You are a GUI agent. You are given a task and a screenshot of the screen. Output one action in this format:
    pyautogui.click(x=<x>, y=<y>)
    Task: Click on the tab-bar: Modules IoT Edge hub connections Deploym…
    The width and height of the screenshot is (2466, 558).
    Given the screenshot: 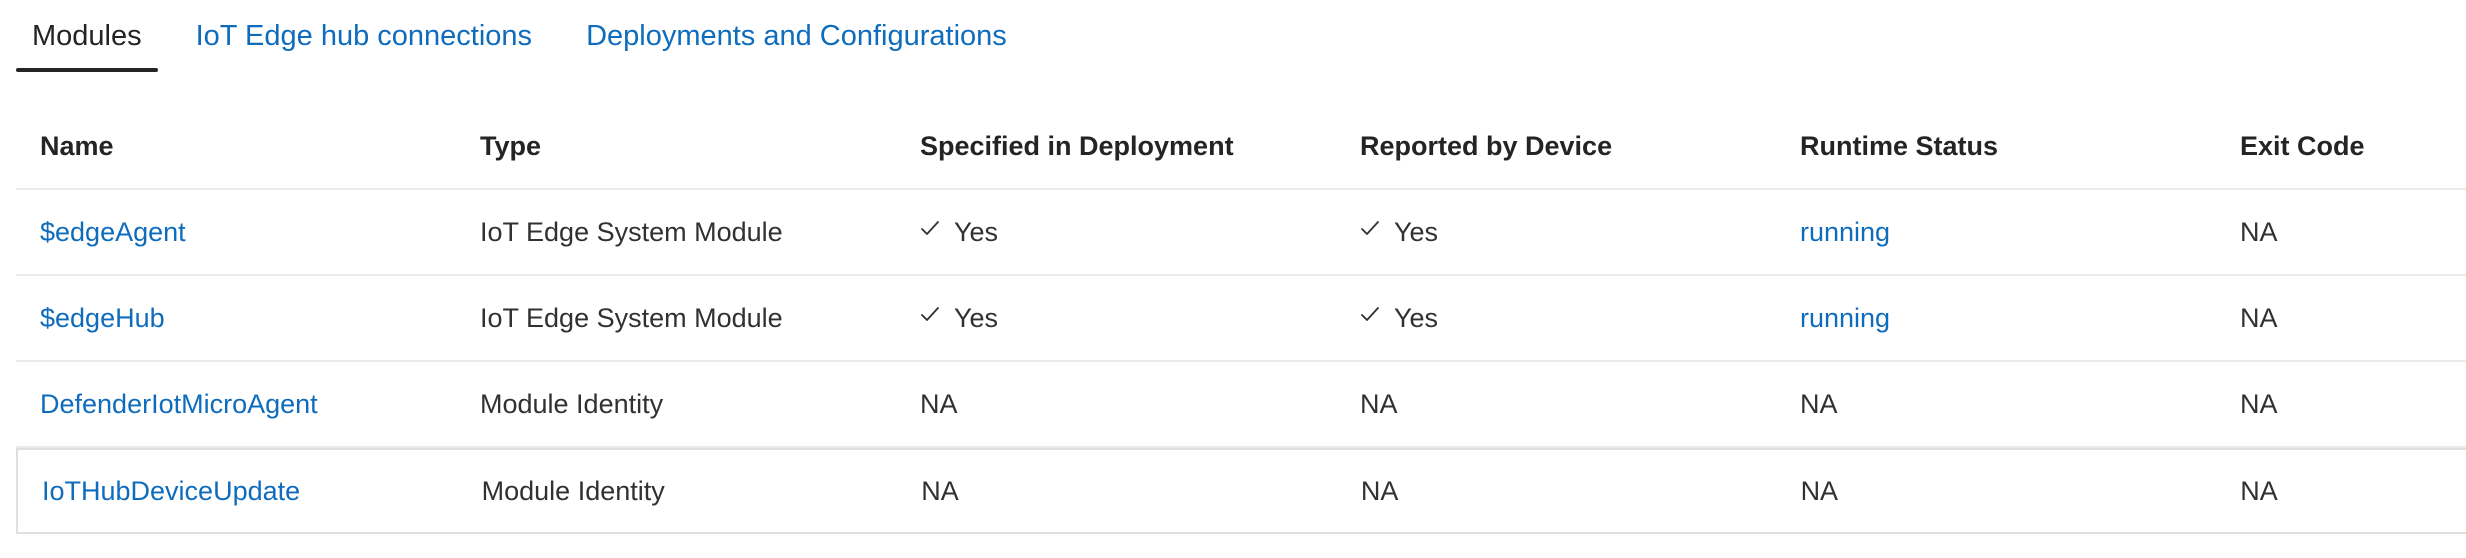 What is the action you would take?
    pyautogui.click(x=530, y=36)
    